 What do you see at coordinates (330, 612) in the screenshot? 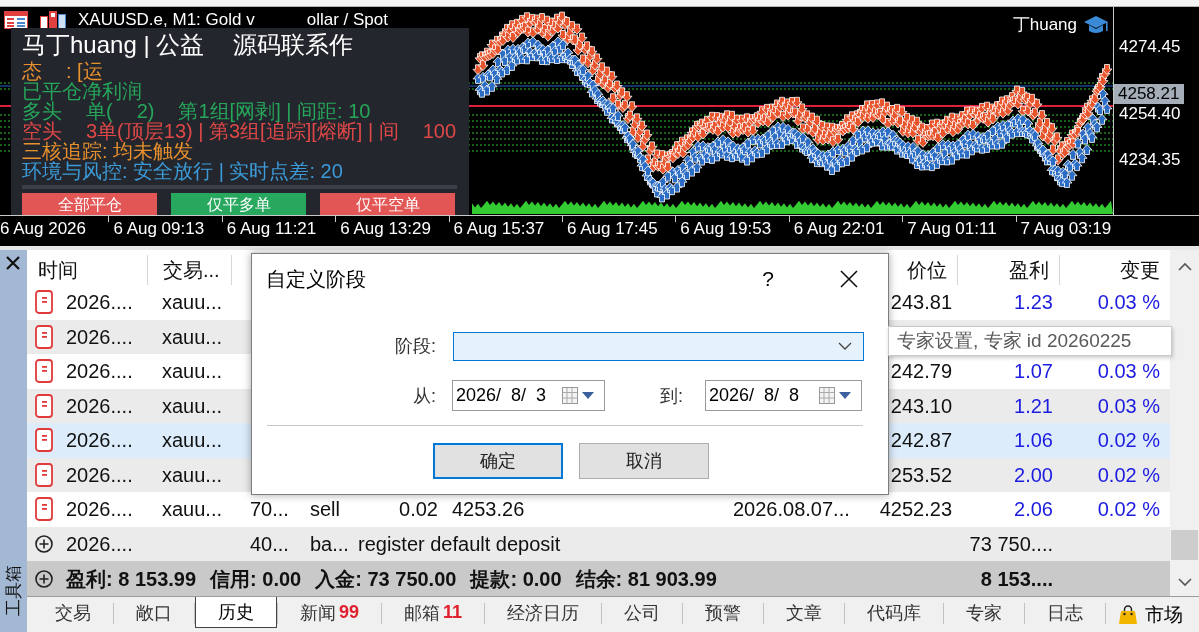
I see `tab: 新闻 99` at bounding box center [330, 612].